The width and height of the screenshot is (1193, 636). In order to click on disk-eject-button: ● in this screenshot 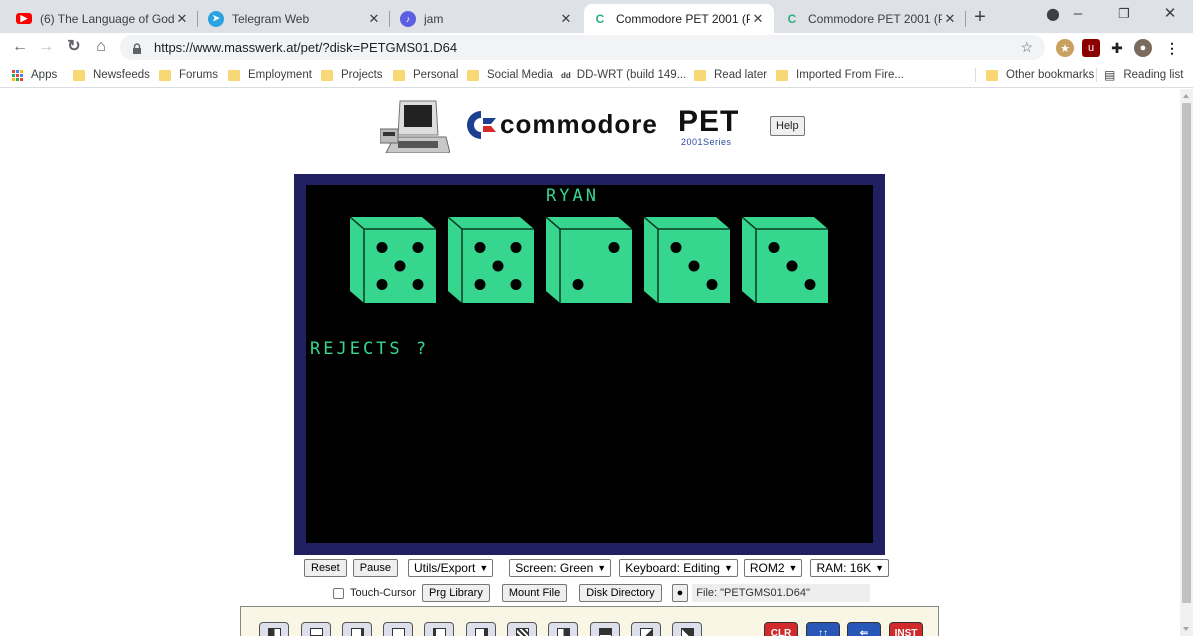, I will do `click(680, 593)`.